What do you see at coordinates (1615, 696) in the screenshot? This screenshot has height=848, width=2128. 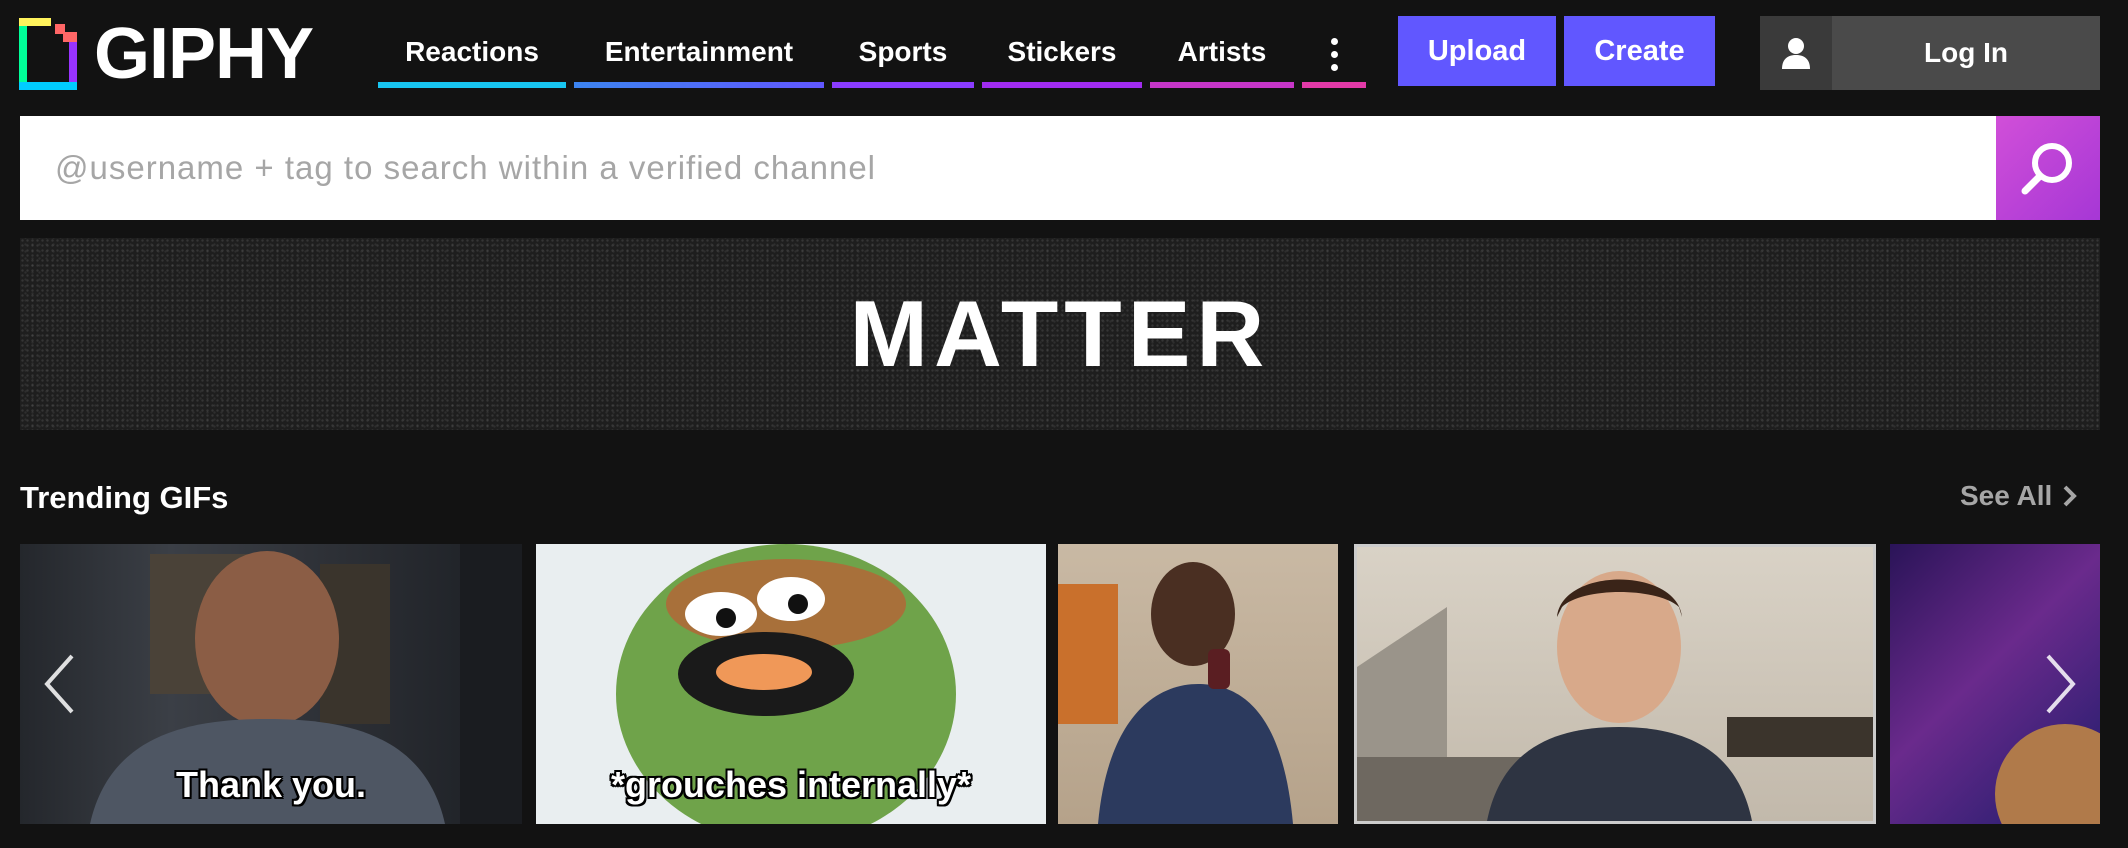 I see `gif-image-man-suit` at bounding box center [1615, 696].